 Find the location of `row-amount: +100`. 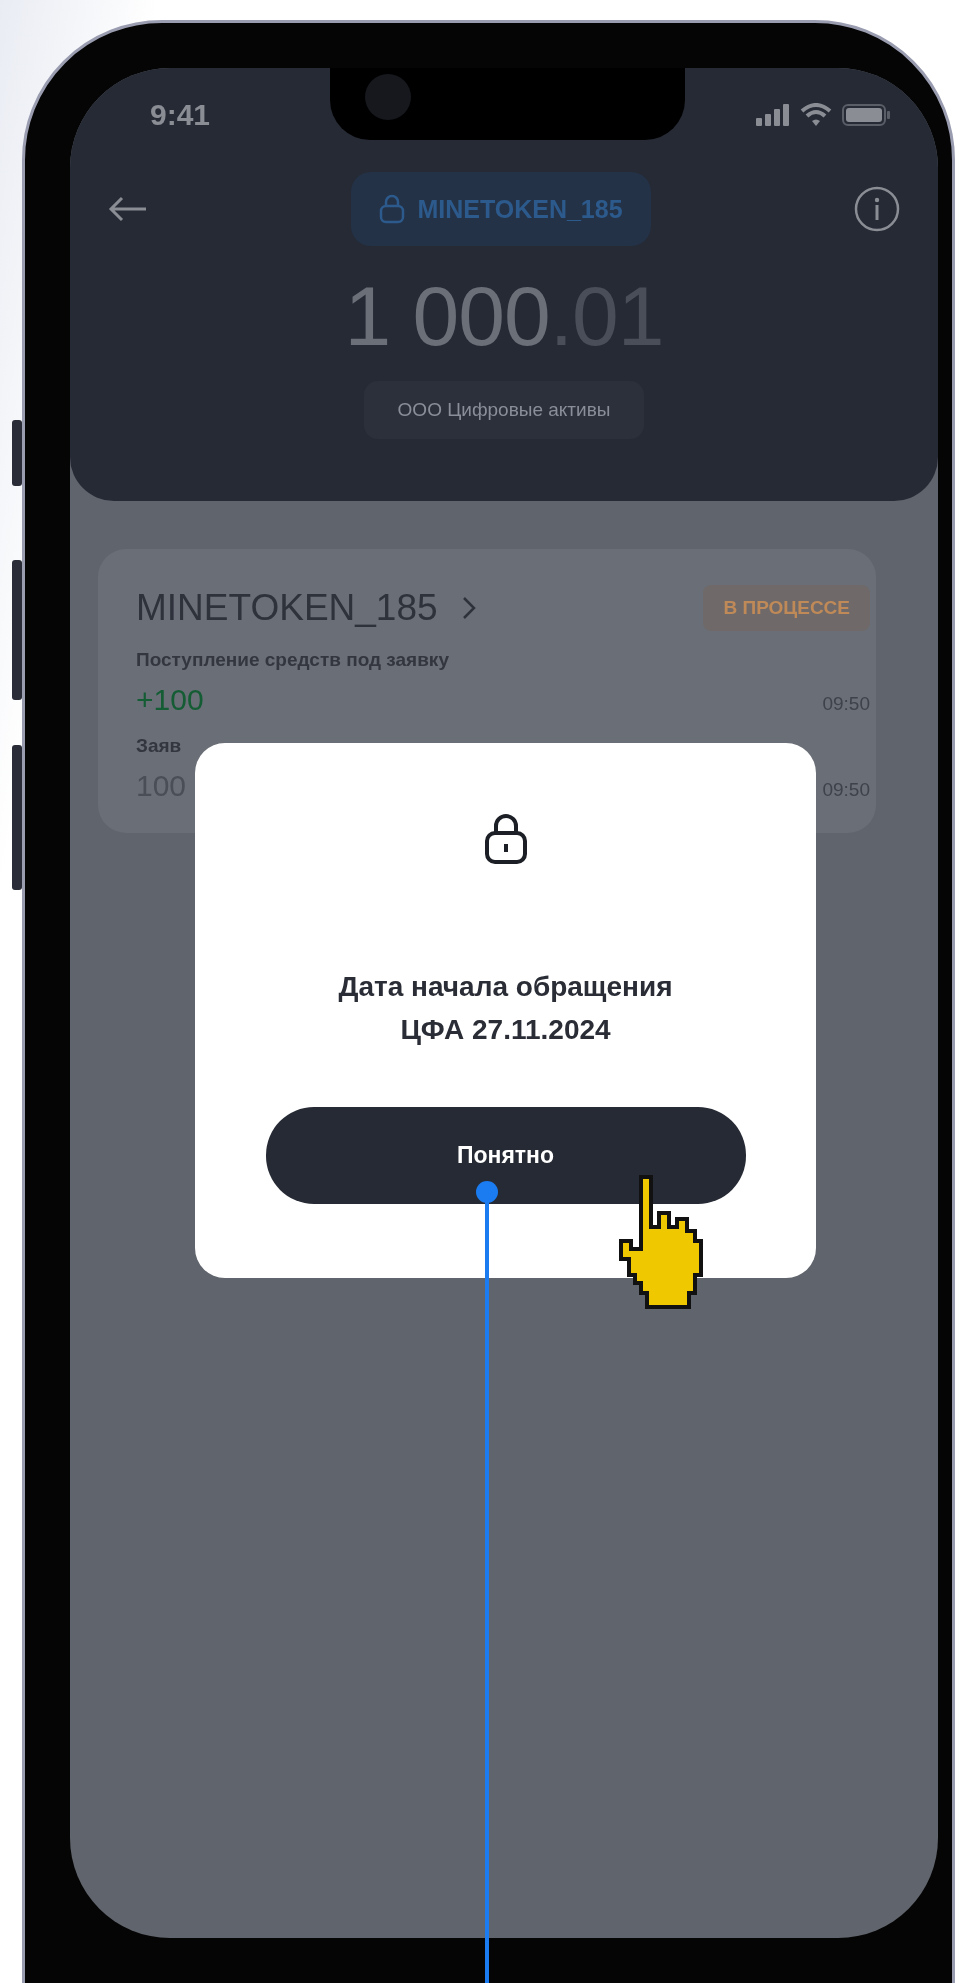

row-amount: +100 is located at coordinates (170, 700).